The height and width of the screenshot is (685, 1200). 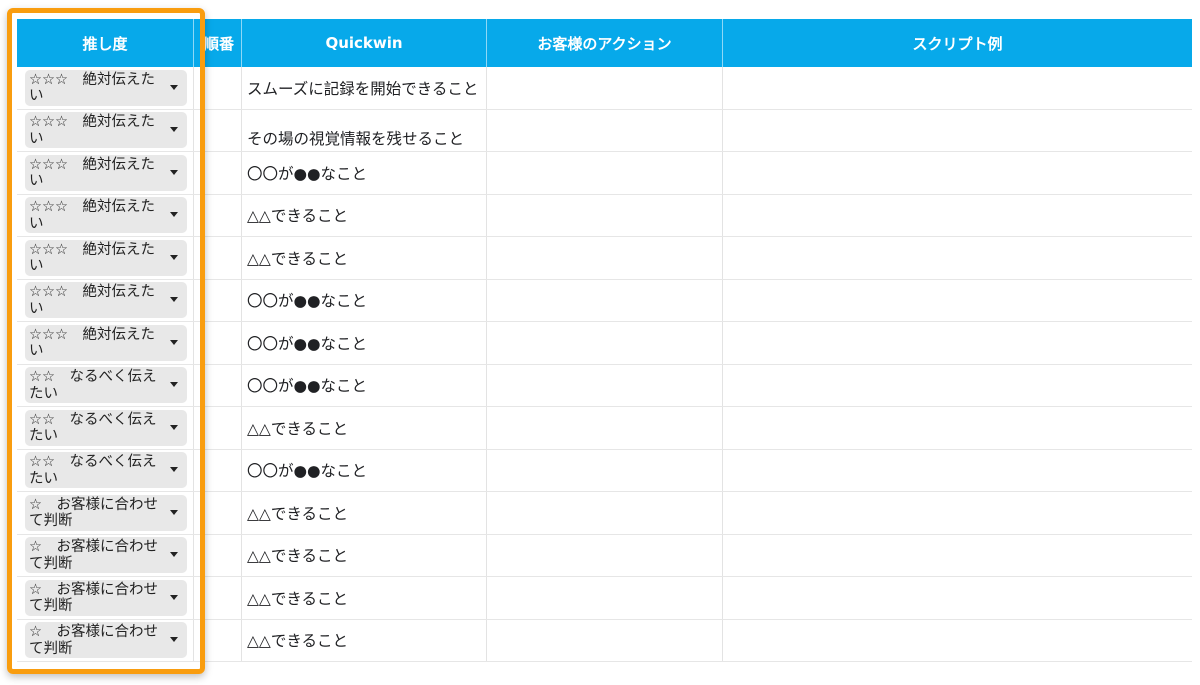 What do you see at coordinates (93, 428) in the screenshot?
I see `priority-dropdown-label: ☆☆ なるべく伝えたい` at bounding box center [93, 428].